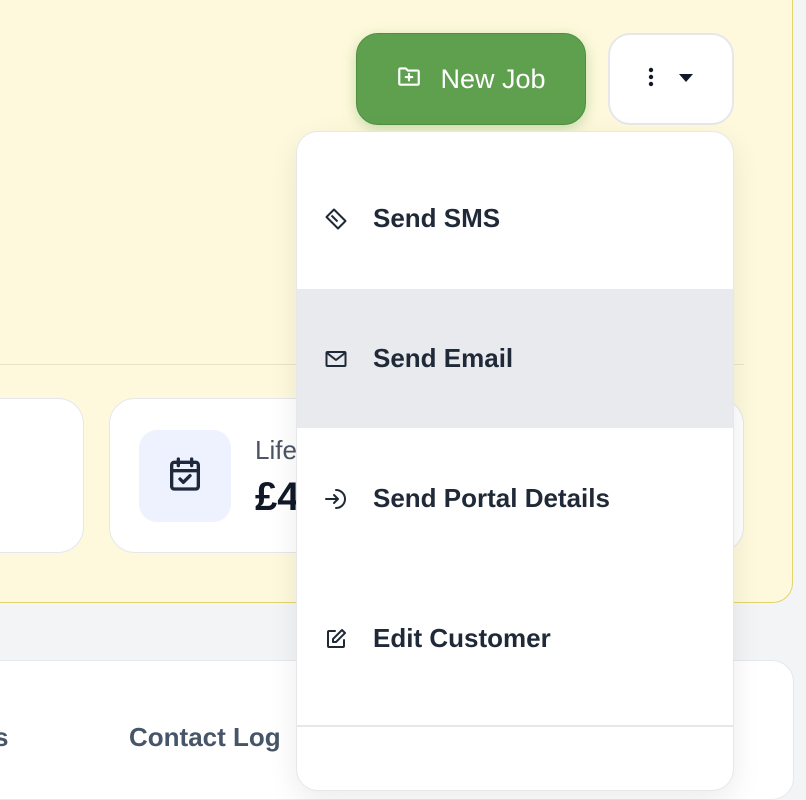 This screenshot has height=800, width=806. What do you see at coordinates (515, 358) in the screenshot?
I see `menu-item-send-email: Send Email` at bounding box center [515, 358].